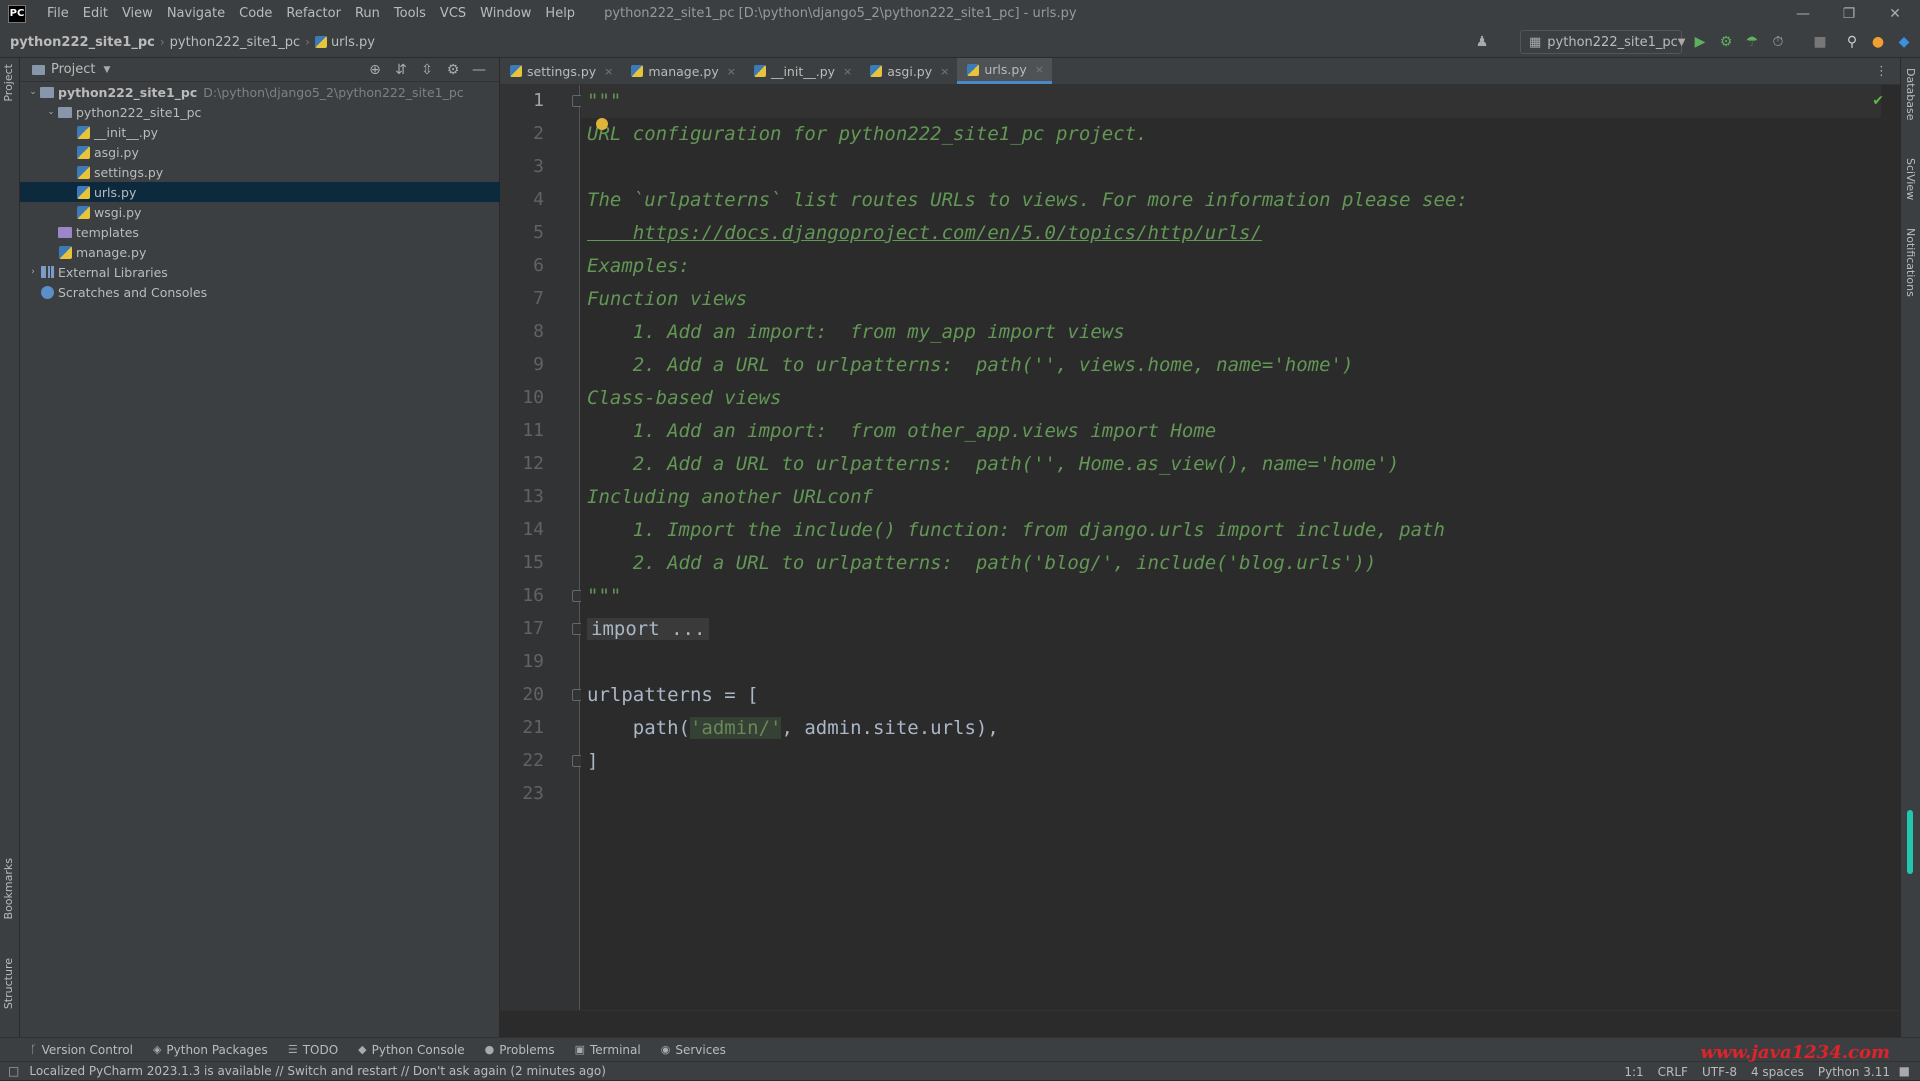 This screenshot has width=1920, height=1081. What do you see at coordinates (255, 13) in the screenshot?
I see `menu-code: Code` at bounding box center [255, 13].